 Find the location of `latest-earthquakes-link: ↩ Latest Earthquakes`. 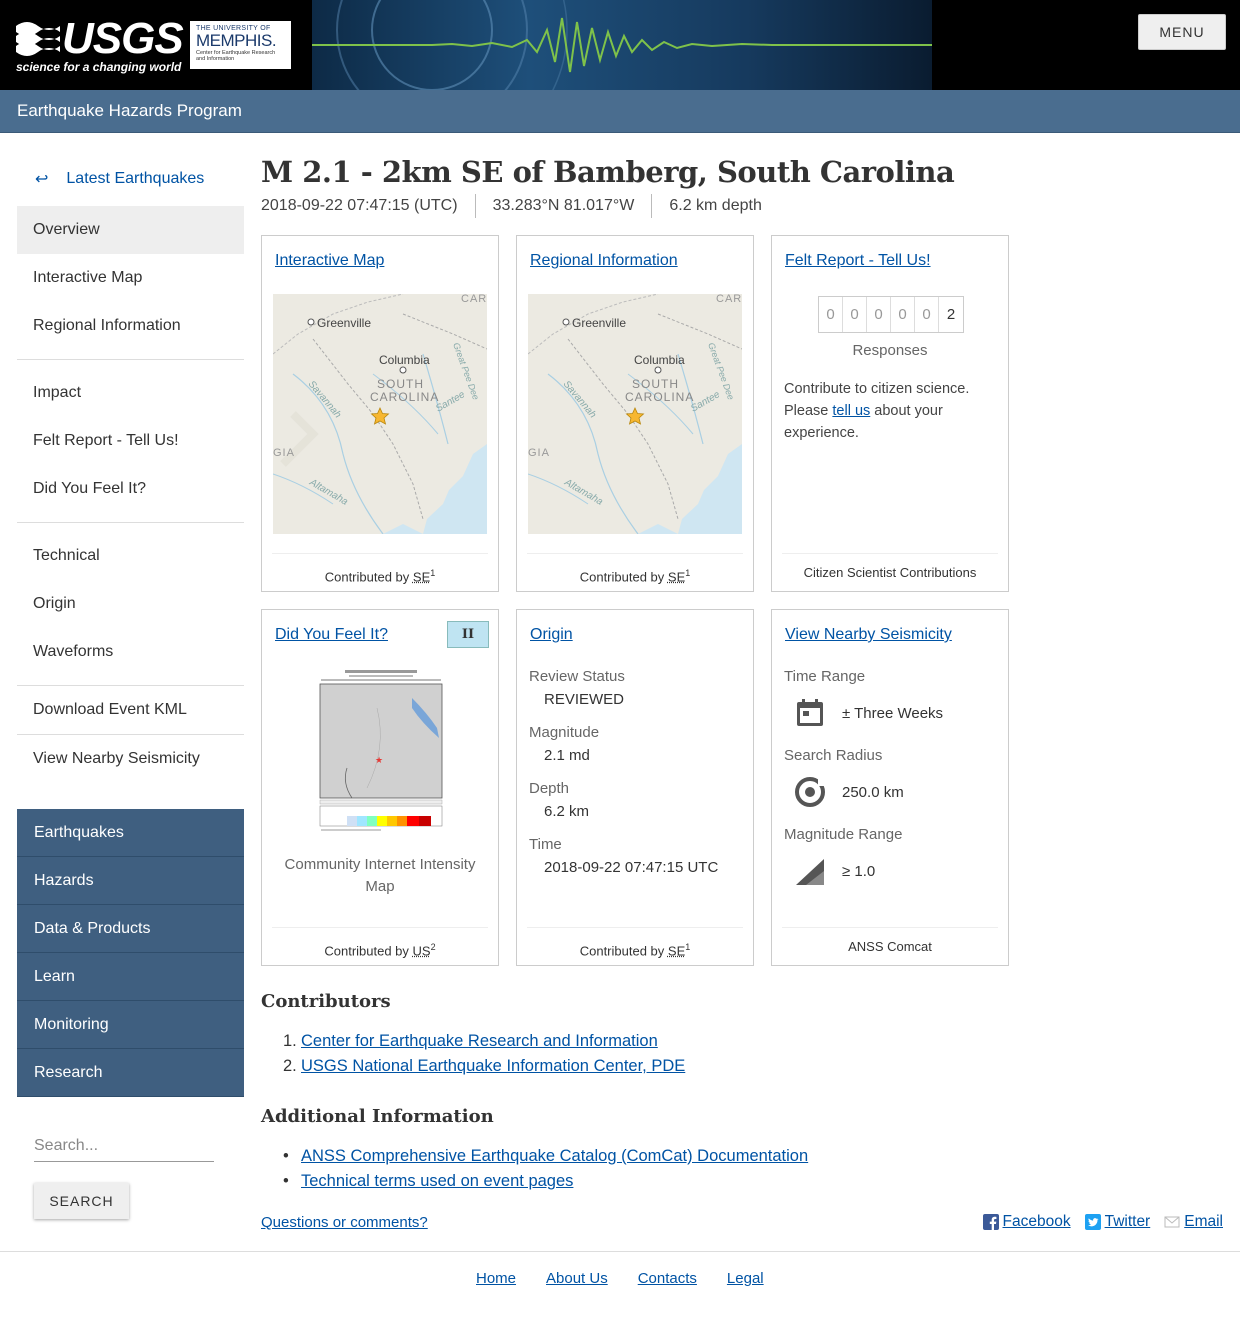

latest-earthquakes-link: ↩ Latest Earthquakes is located at coordinates (130, 179).